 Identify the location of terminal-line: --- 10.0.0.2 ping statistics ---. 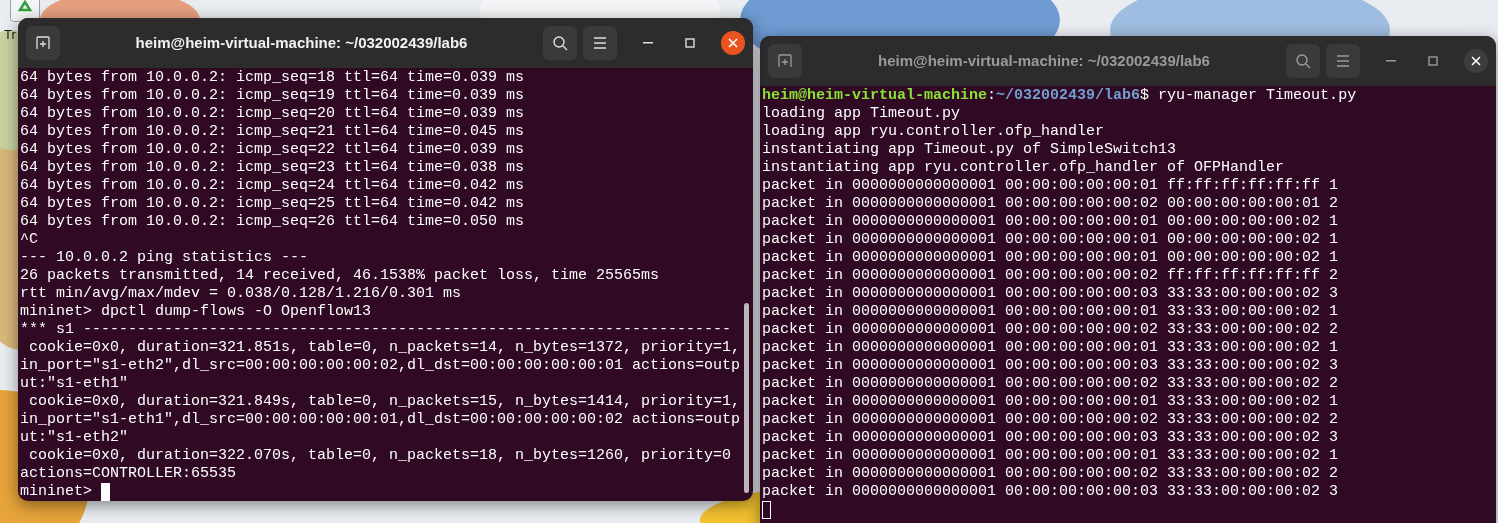
(165, 258).